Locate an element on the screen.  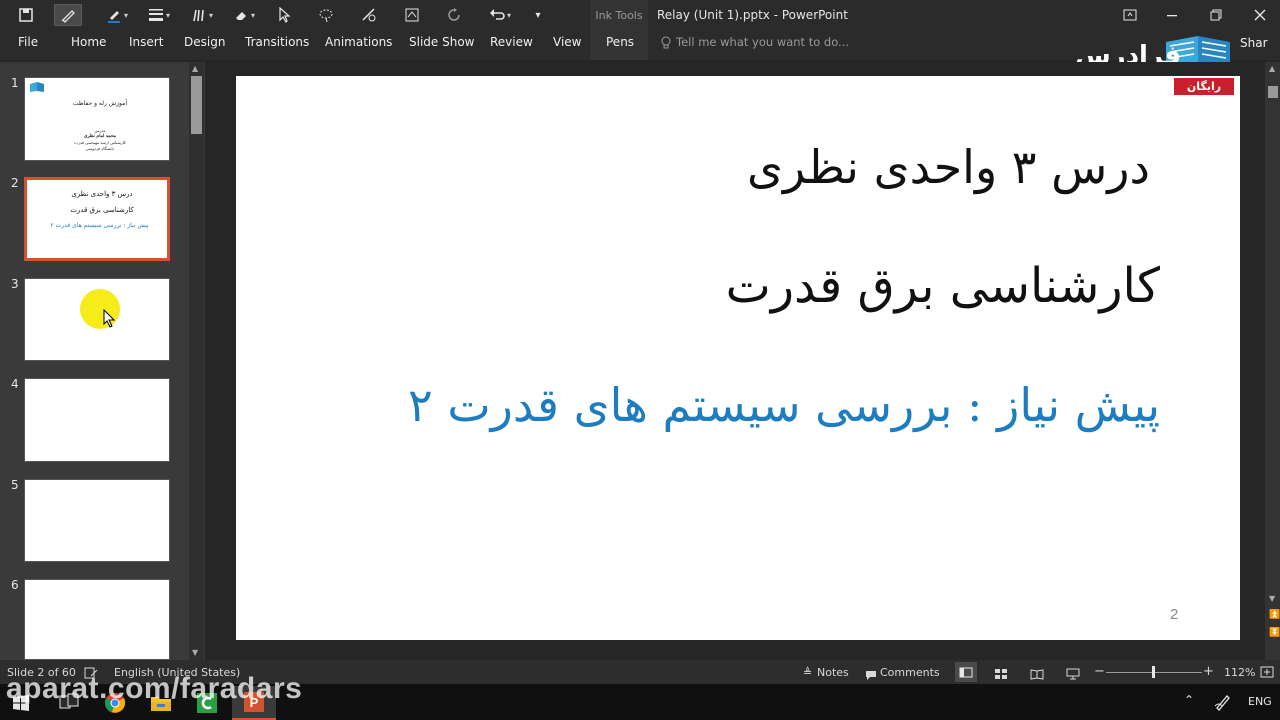
window-title: Relay (Unit 1).pptx - PowerPoint is located at coordinates (752, 15).